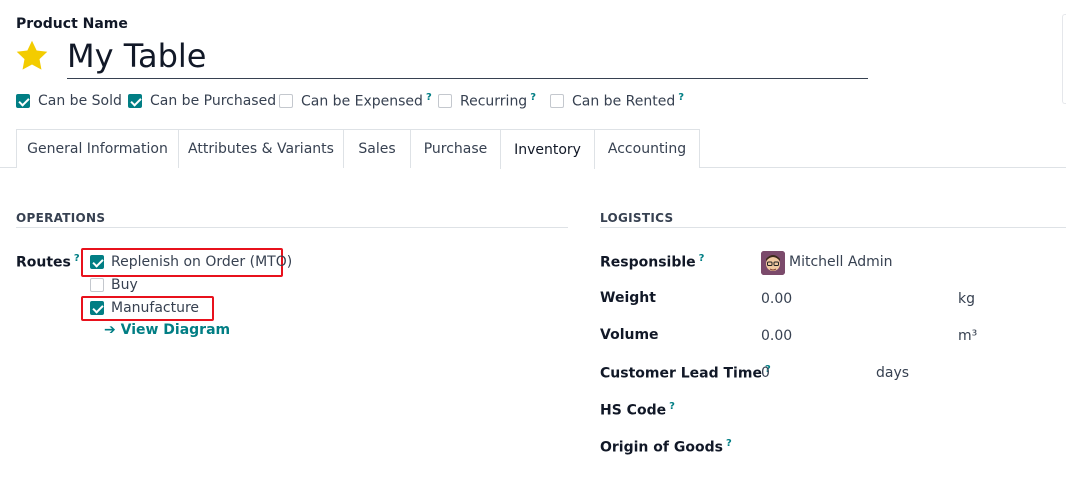  I want to click on product-name-value: My Table, so click(137, 56).